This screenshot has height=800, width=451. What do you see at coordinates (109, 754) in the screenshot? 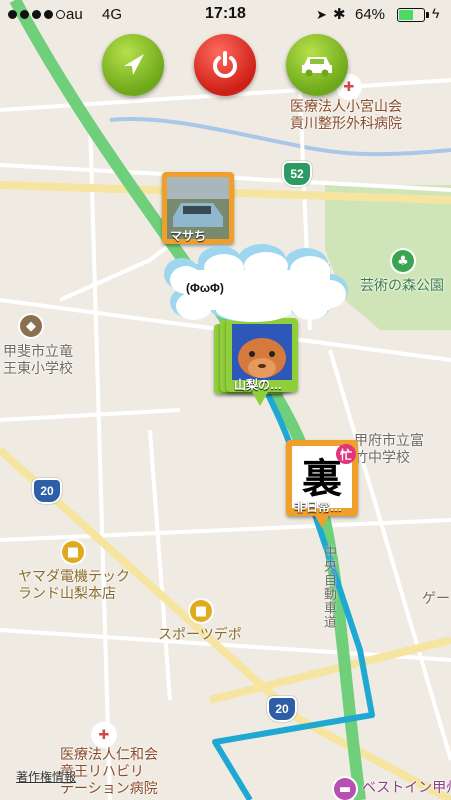
I see `hospital-2-line-1: 医療法人仁和会` at bounding box center [109, 754].